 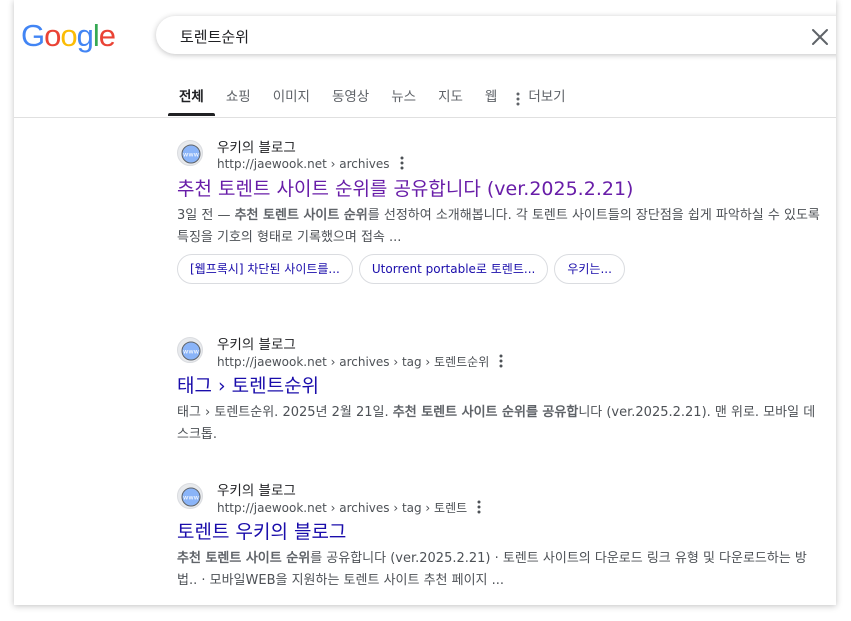 I want to click on more-vert-icon, so click(x=518, y=102).